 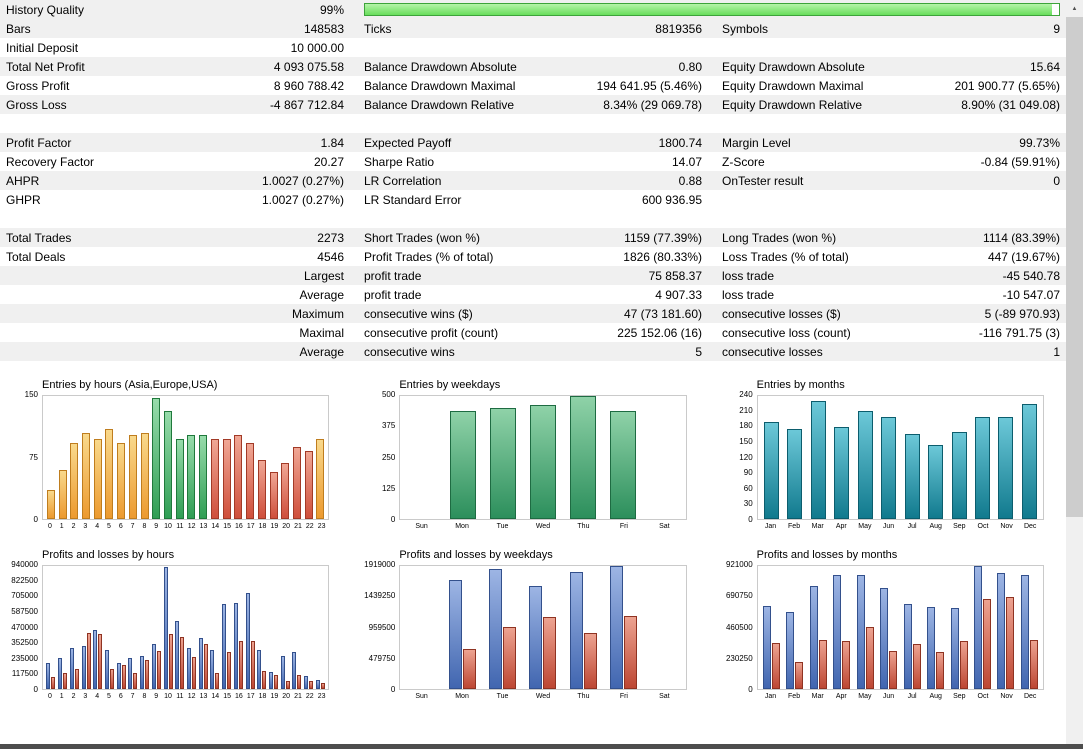 What do you see at coordinates (739, 457) in the screenshot?
I see `y-axis: 0 30 60 90 120 150 180 210 240` at bounding box center [739, 457].